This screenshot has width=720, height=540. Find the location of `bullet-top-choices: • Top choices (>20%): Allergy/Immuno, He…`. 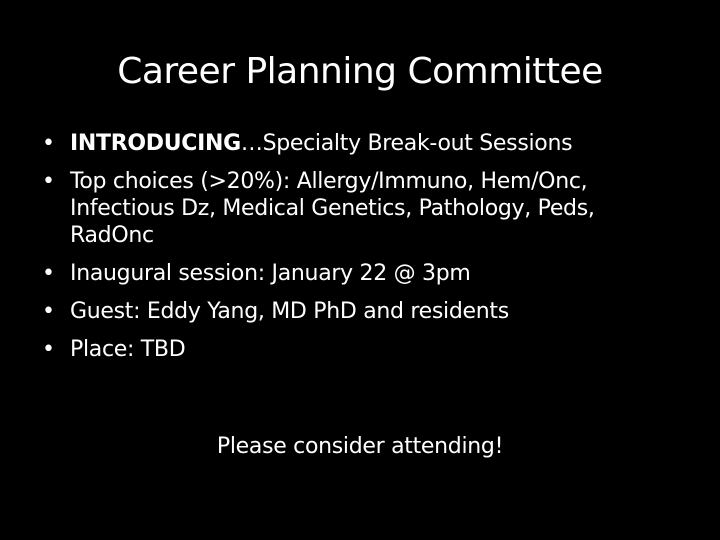

bullet-top-choices: • Top choices (>20%): Allergy/Immuno, He… is located at coordinates (362, 208).